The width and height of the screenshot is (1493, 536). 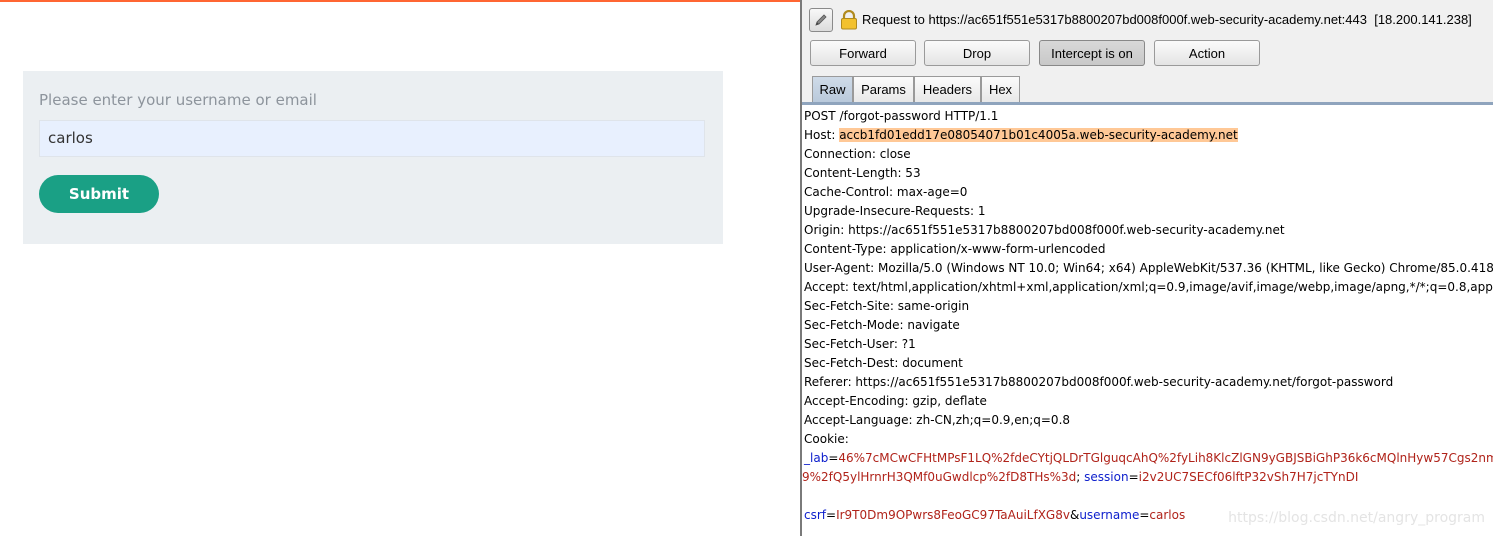 I want to click on message-tabs: Raw Params Headers Hex, so click(x=1147, y=89).